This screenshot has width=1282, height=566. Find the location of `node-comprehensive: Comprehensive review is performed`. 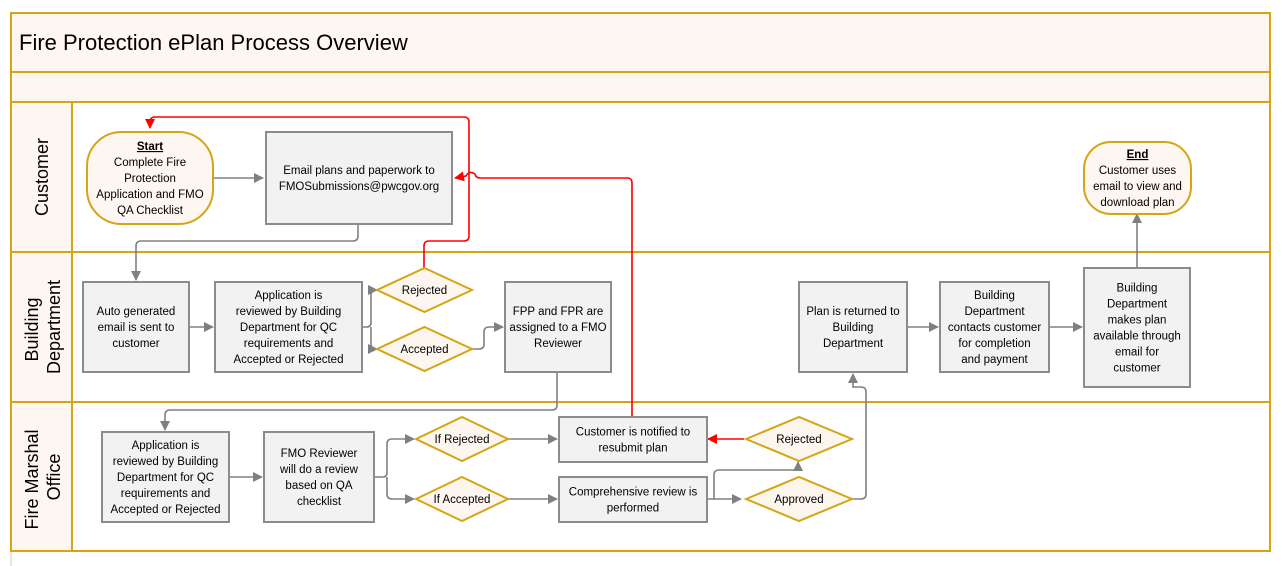

node-comprehensive: Comprehensive review is performed is located at coordinates (633, 499).